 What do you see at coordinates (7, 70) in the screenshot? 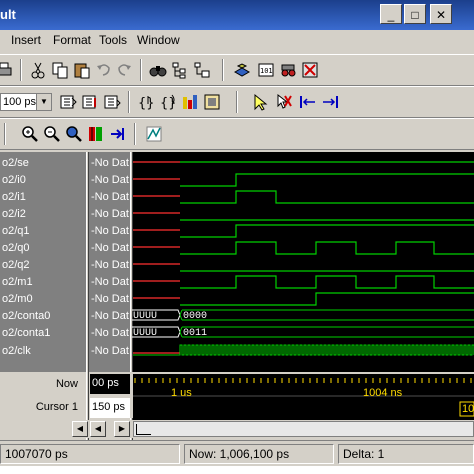
I see `print-icon` at bounding box center [7, 70].